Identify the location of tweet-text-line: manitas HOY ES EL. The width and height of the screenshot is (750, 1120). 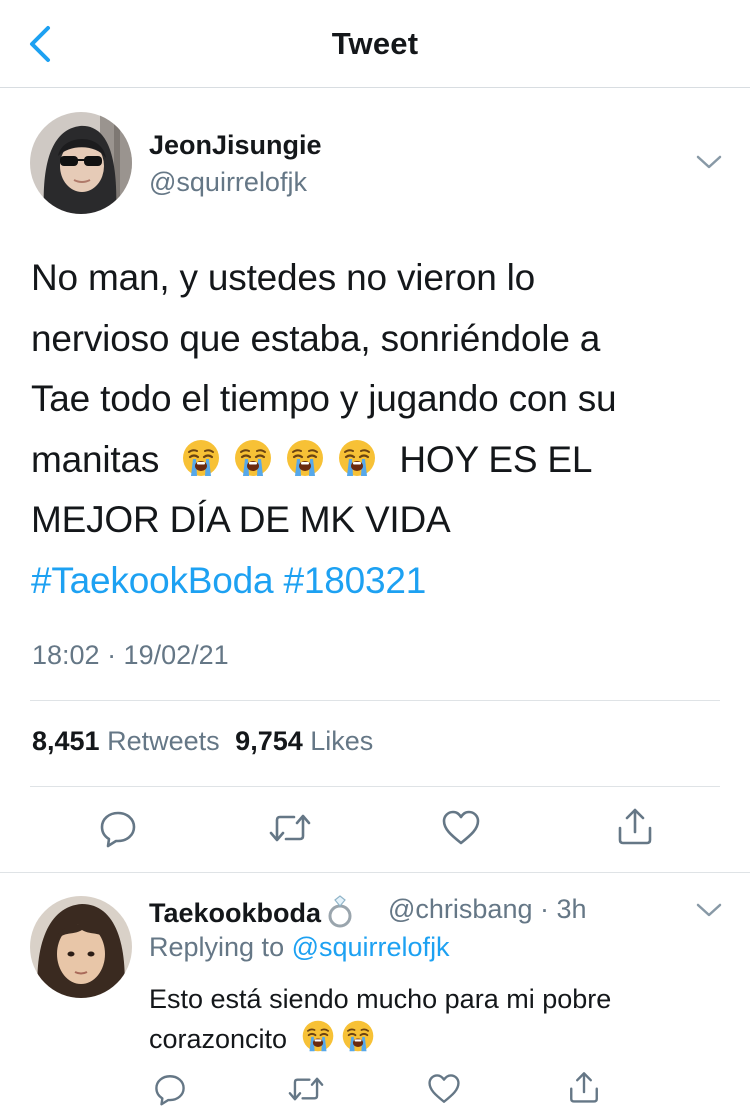
(376, 460).